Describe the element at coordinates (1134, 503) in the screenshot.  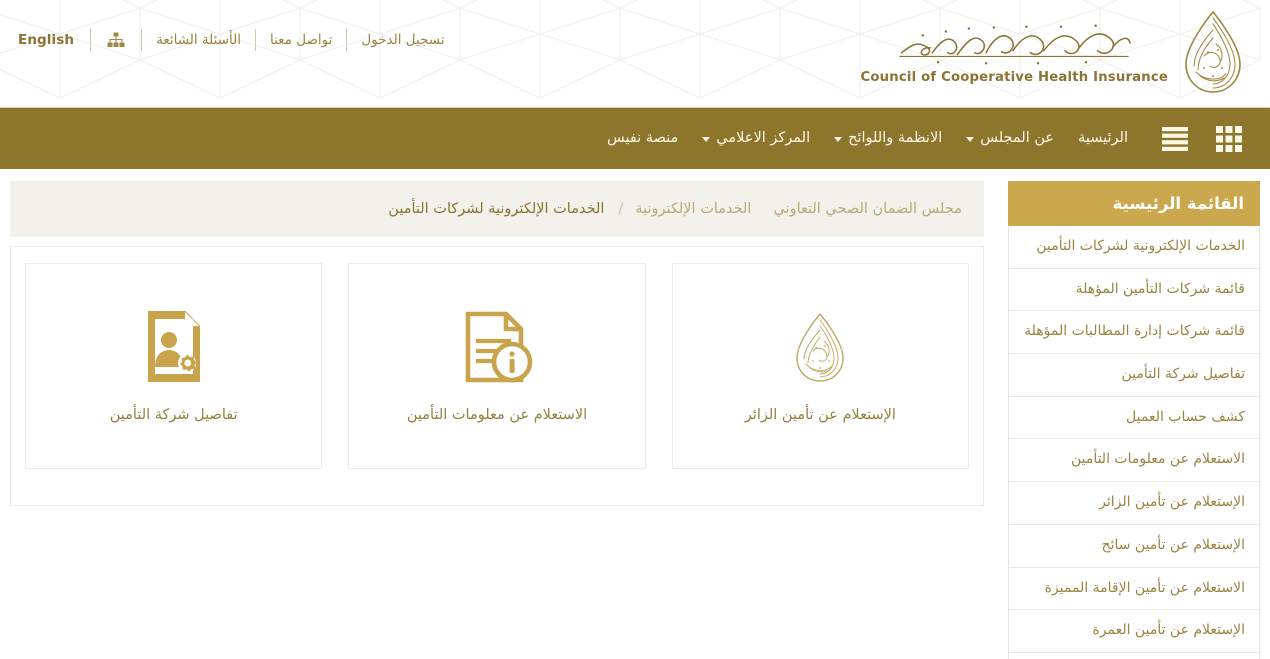
I see `sidebar-item-visitor-insurance-inquiry: الإستعلام عن تأمين الزائر` at that location.